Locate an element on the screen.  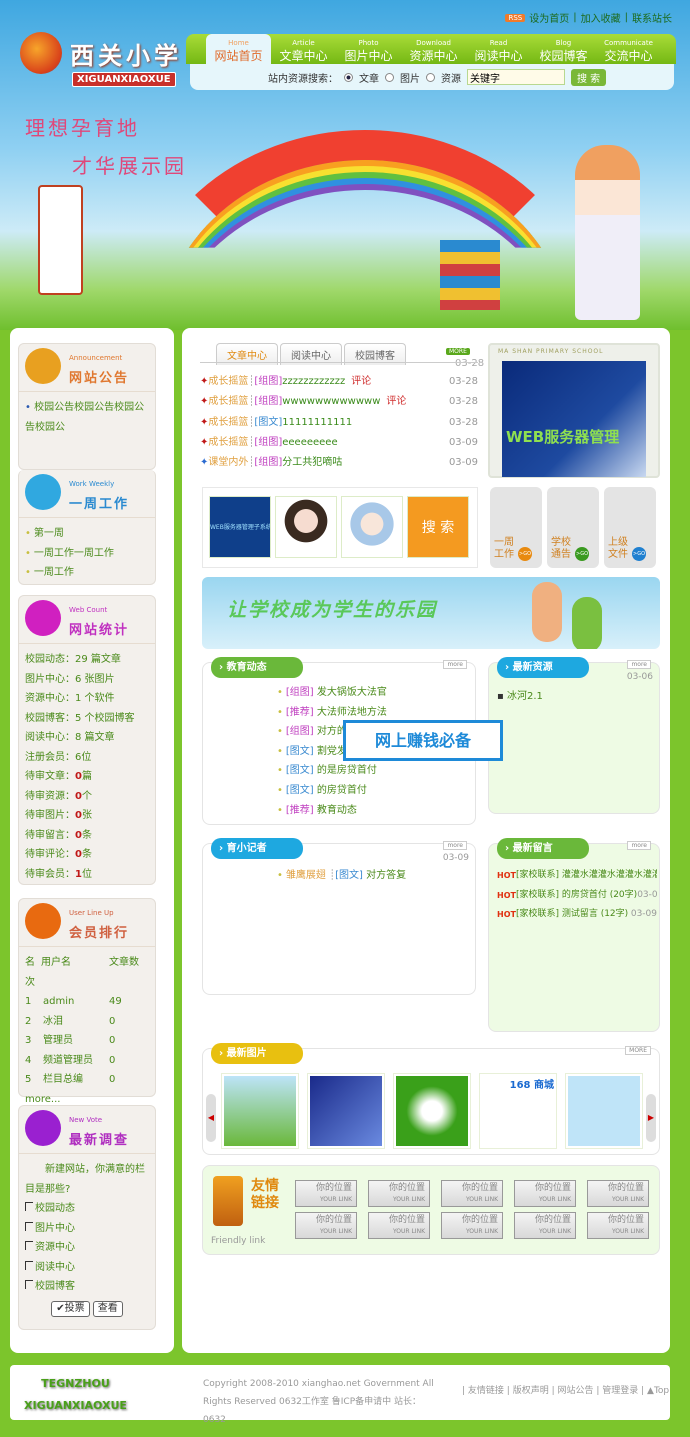
vote-option: 图片中心 is located at coordinates (87, 1229).